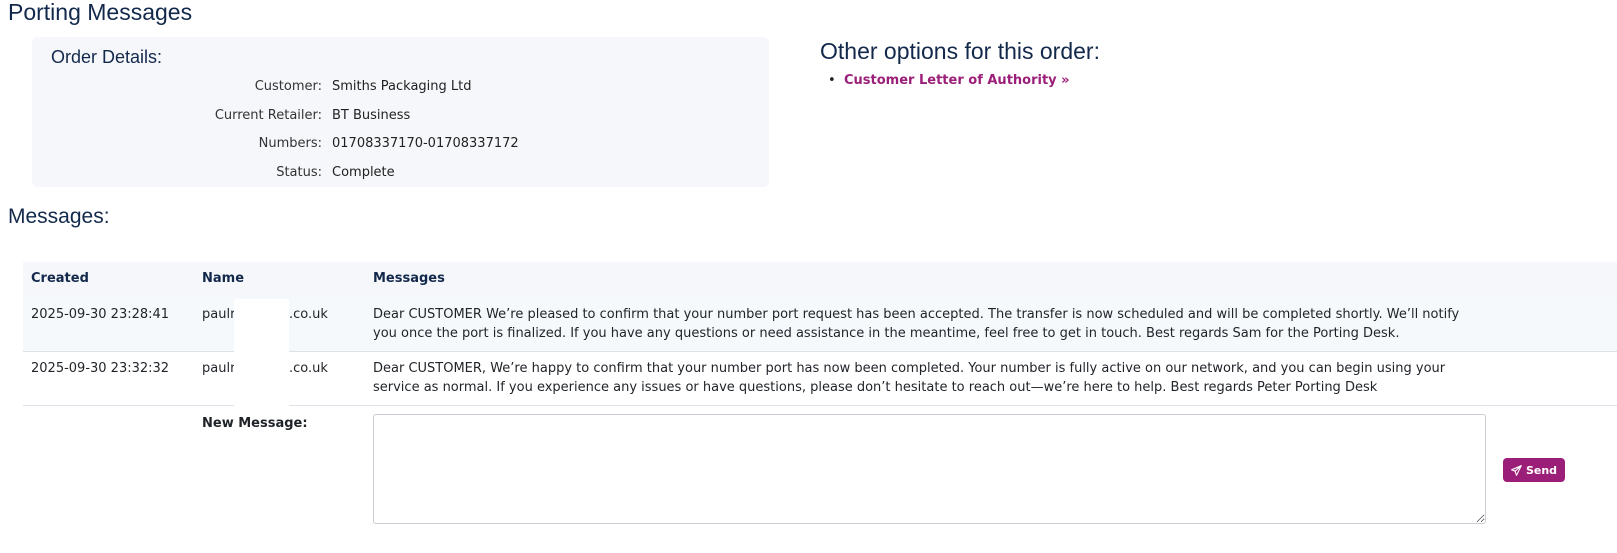 The image size is (1617, 553). Describe the element at coordinates (107, 57) in the screenshot. I see `order-details-heading: Order Details:` at that location.